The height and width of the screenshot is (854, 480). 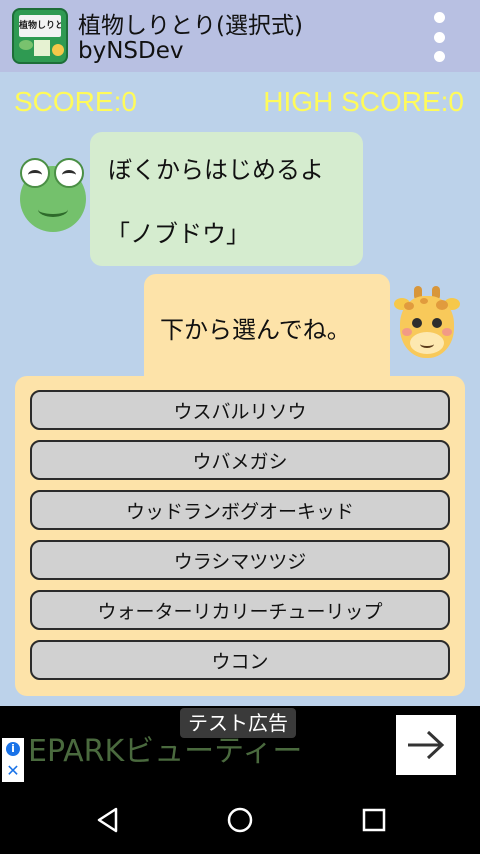 What do you see at coordinates (216, 170) in the screenshot?
I see `frog-bubble-line1: ぼくからはじめるよ` at bounding box center [216, 170].